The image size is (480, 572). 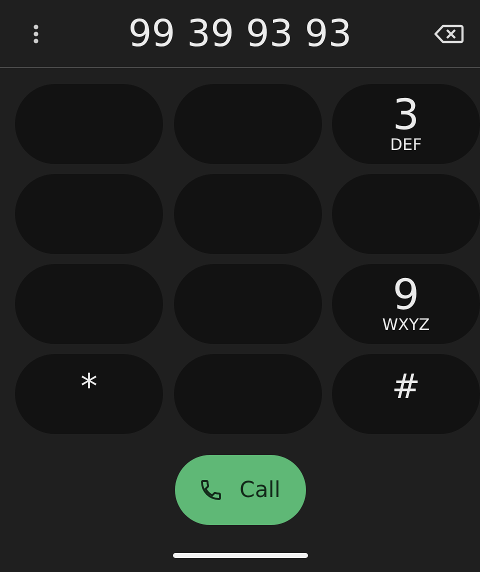 I want to click on more-vertical-icon, so click(x=36, y=34).